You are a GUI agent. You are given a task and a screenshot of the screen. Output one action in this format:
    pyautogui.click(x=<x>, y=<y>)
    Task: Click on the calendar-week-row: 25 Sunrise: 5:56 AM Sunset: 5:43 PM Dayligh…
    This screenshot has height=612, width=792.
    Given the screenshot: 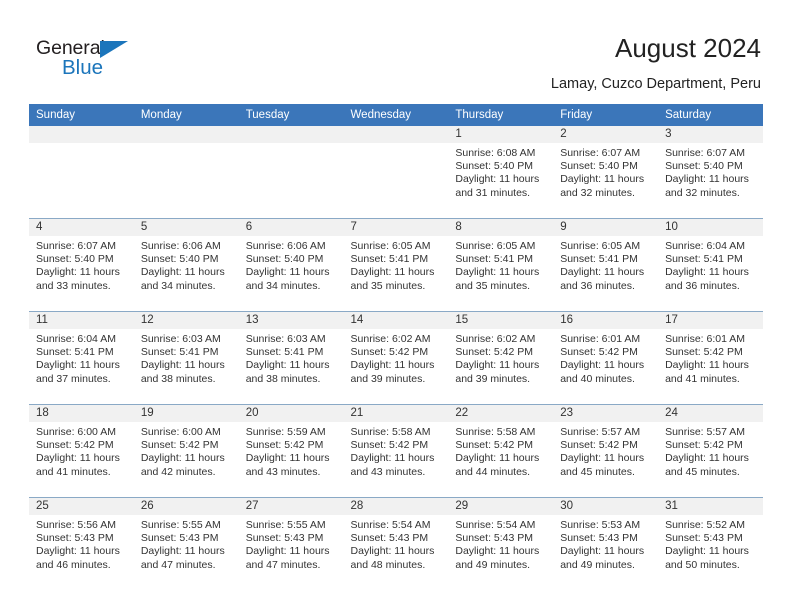 What is the action you would take?
    pyautogui.click(x=396, y=543)
    